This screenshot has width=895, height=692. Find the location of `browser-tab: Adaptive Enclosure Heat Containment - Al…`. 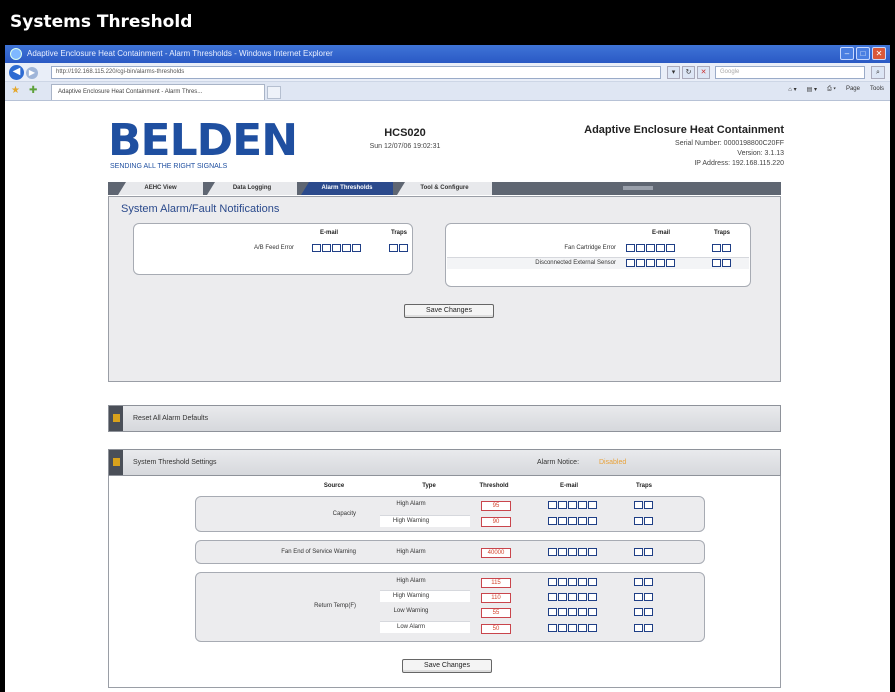

browser-tab: Adaptive Enclosure Heat Containment - Al… is located at coordinates (158, 92).